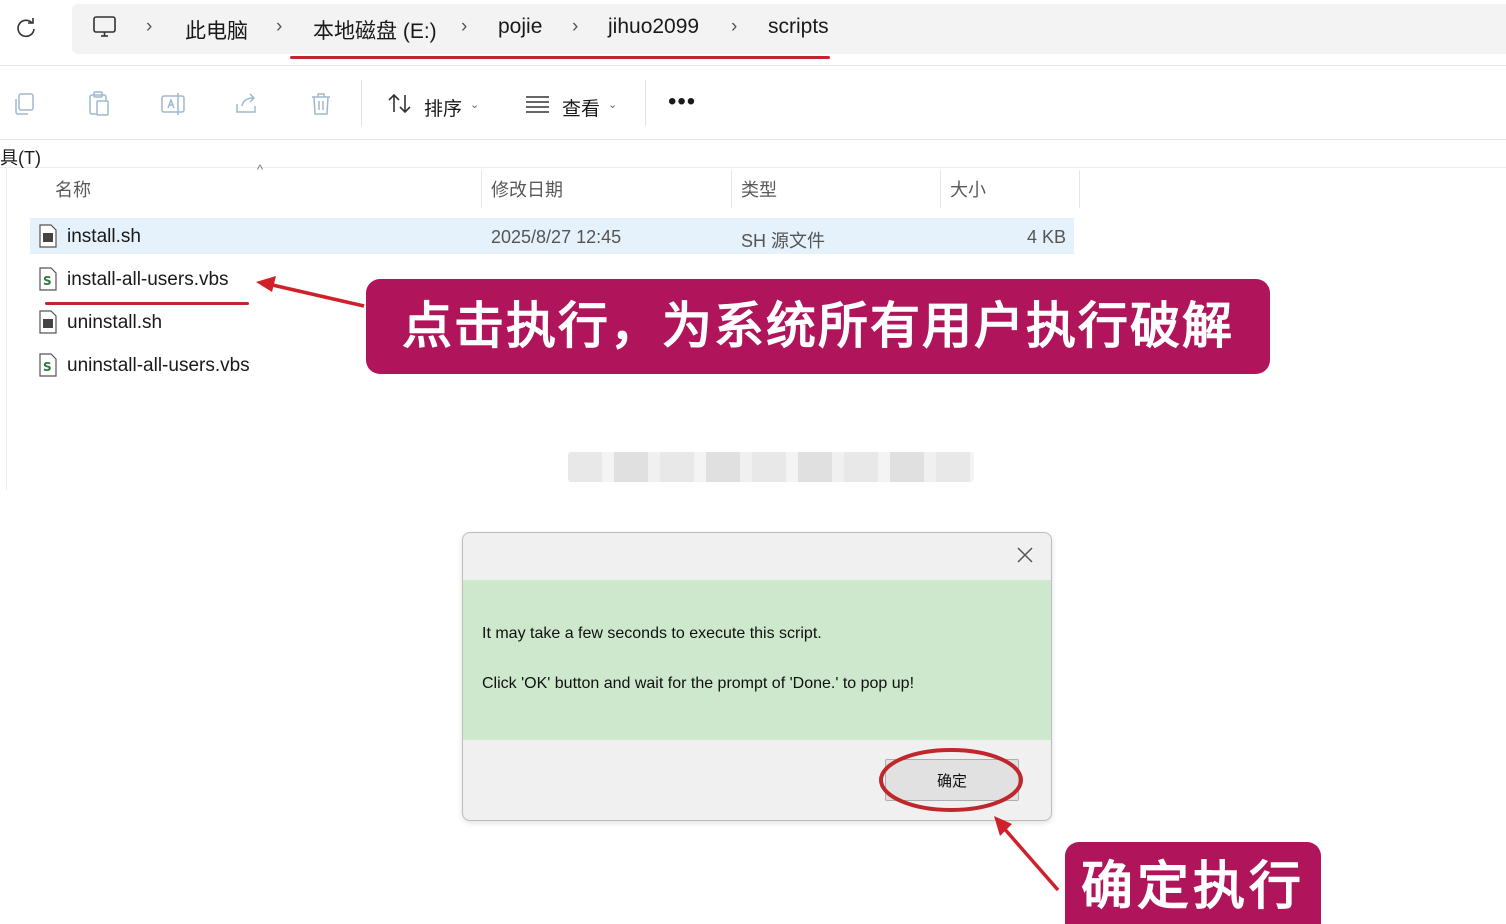 The image size is (1506, 924). Describe the element at coordinates (321, 104) in the screenshot. I see `delete-icon` at that location.